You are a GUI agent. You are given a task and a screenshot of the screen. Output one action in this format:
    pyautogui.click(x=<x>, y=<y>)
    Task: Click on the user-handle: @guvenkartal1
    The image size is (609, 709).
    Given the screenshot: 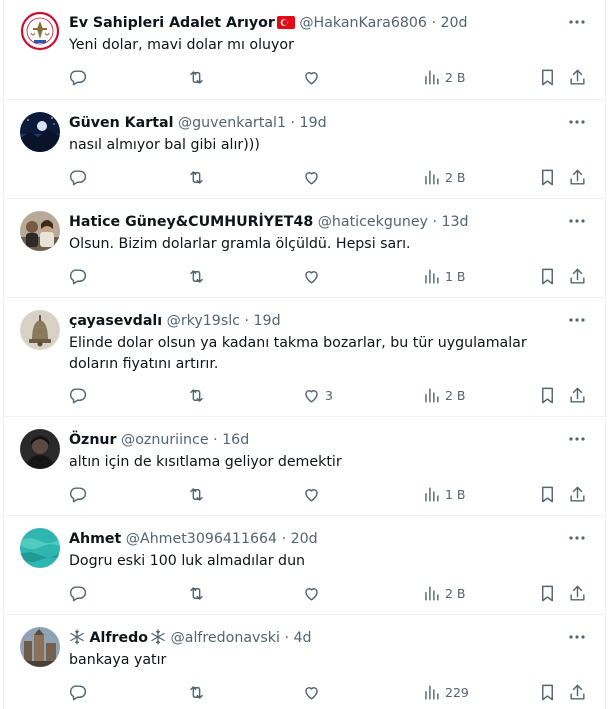 What is the action you would take?
    pyautogui.click(x=232, y=123)
    